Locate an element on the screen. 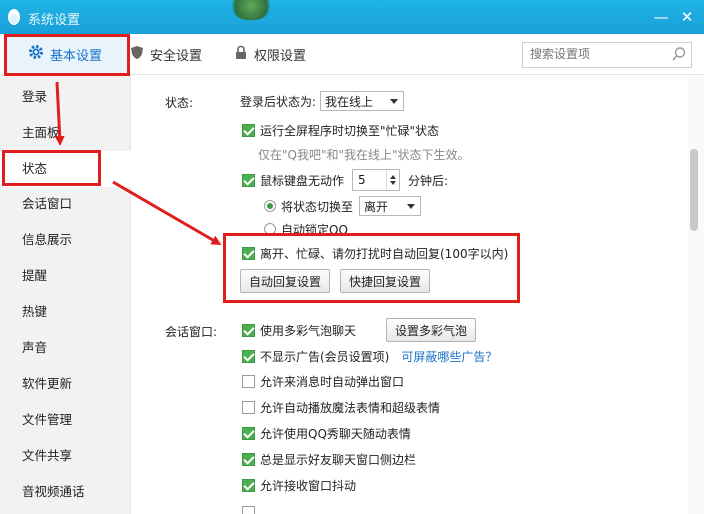  tab-security-settings: 安全设置 is located at coordinates (166, 54).